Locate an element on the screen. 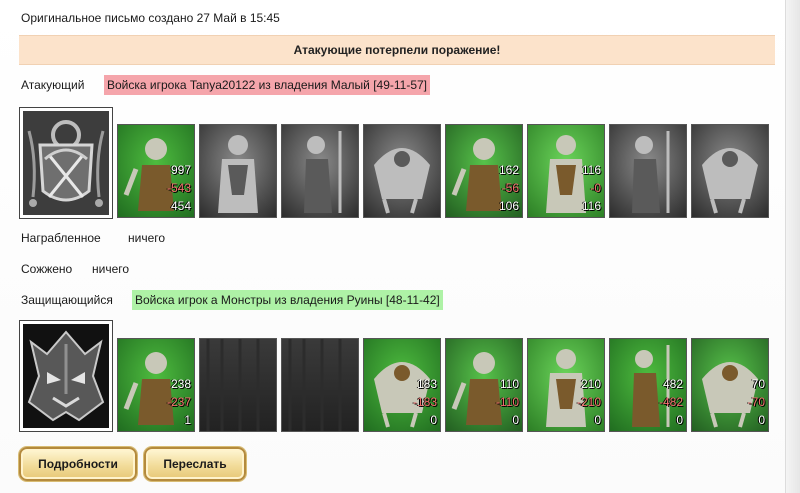 The image size is (800, 493). unit-lost-count: -183 is located at coordinates (424, 402).